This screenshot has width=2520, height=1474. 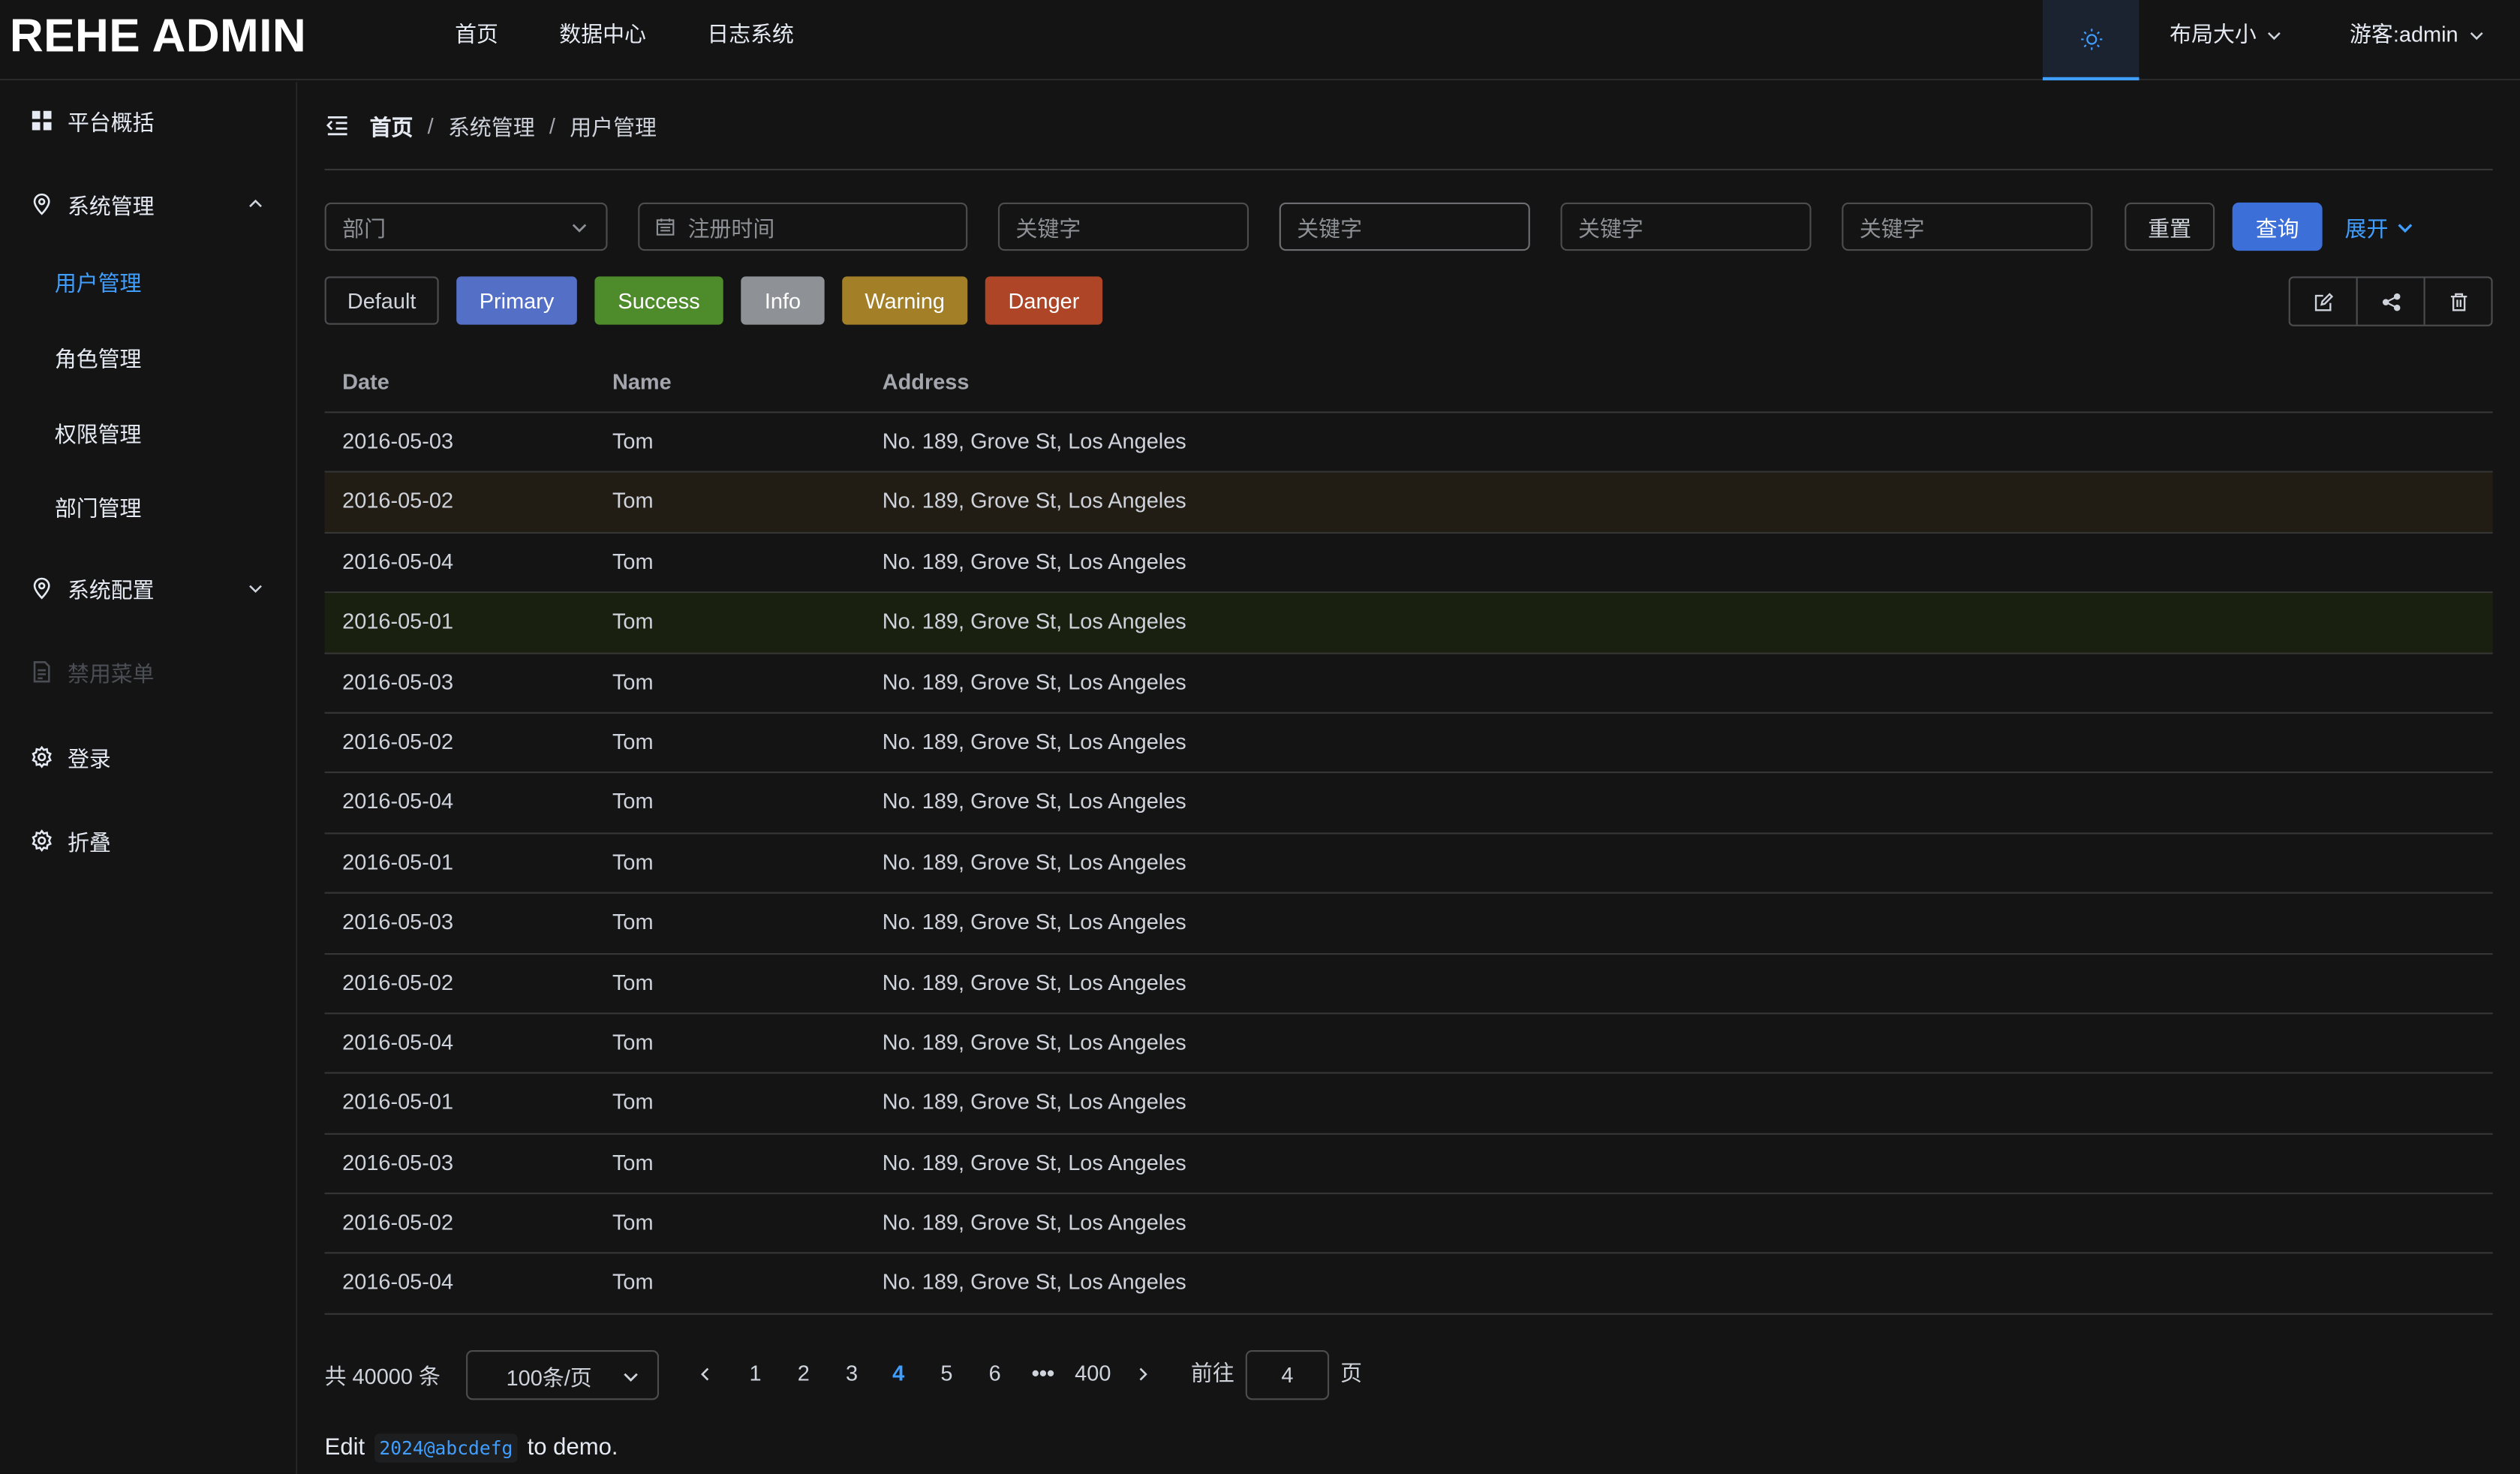 I want to click on query-button: 查询, so click(x=2277, y=226).